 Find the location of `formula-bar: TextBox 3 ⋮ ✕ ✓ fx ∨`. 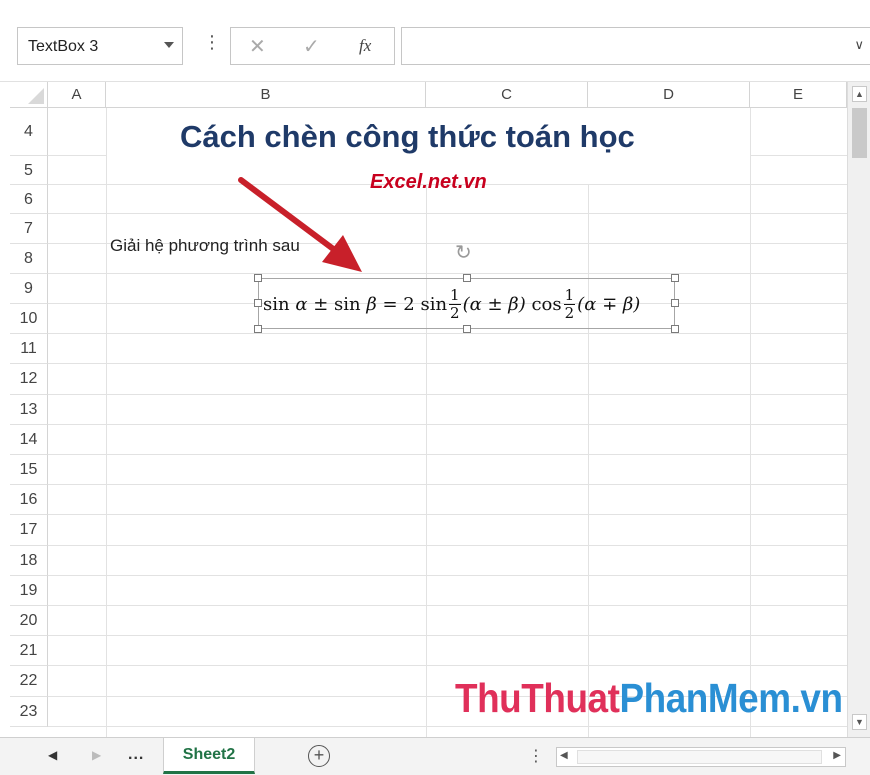

formula-bar: TextBox 3 ⋮ ✕ ✓ fx ∨ is located at coordinates (435, 41).